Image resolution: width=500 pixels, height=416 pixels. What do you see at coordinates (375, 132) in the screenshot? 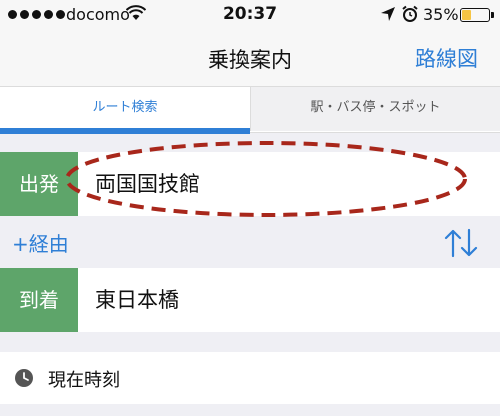
I see `tab-divider` at bounding box center [375, 132].